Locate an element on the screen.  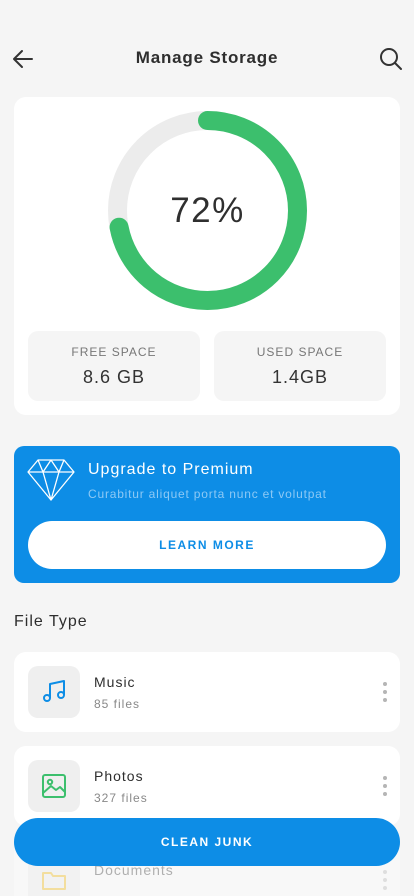
free-space-label: FREE SPACE is located at coordinates (114, 352).